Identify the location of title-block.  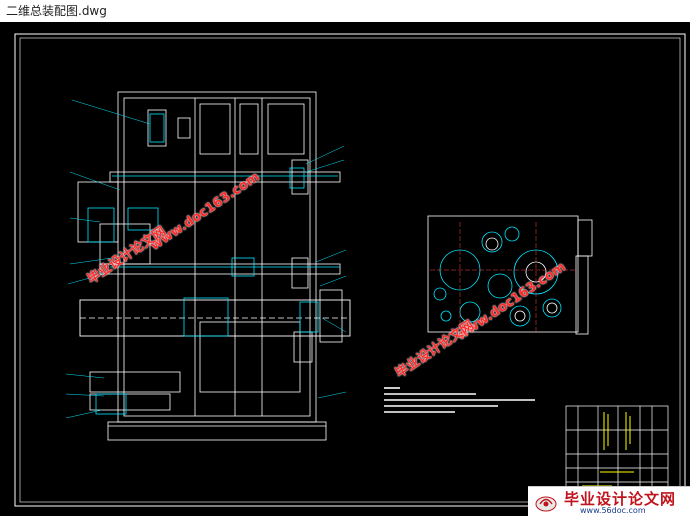
(617, 452).